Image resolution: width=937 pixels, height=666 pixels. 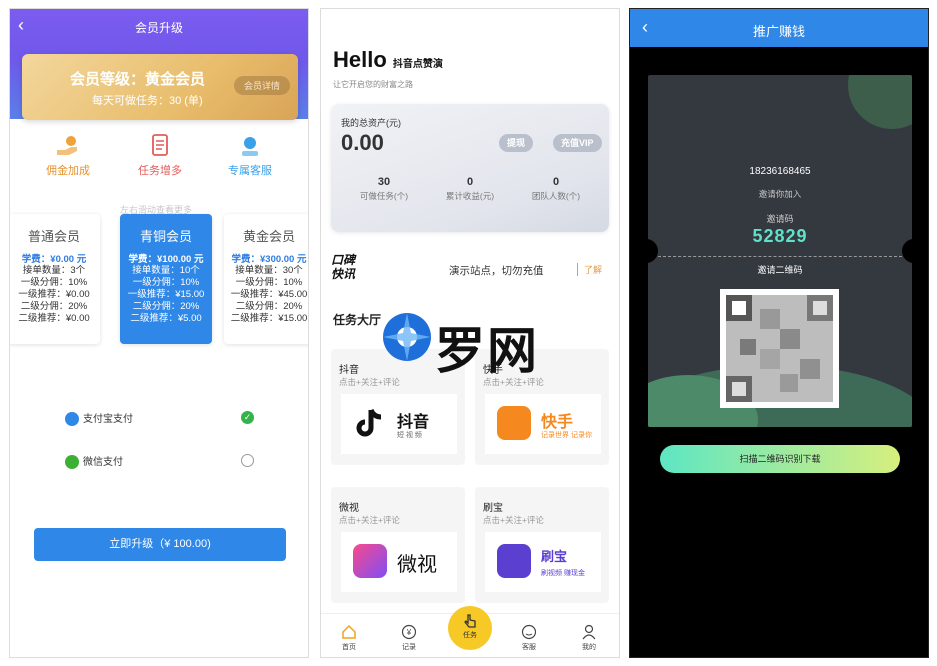 What do you see at coordinates (780, 219) in the screenshot?
I see `invite-code-label: 邀请码` at bounding box center [780, 219].